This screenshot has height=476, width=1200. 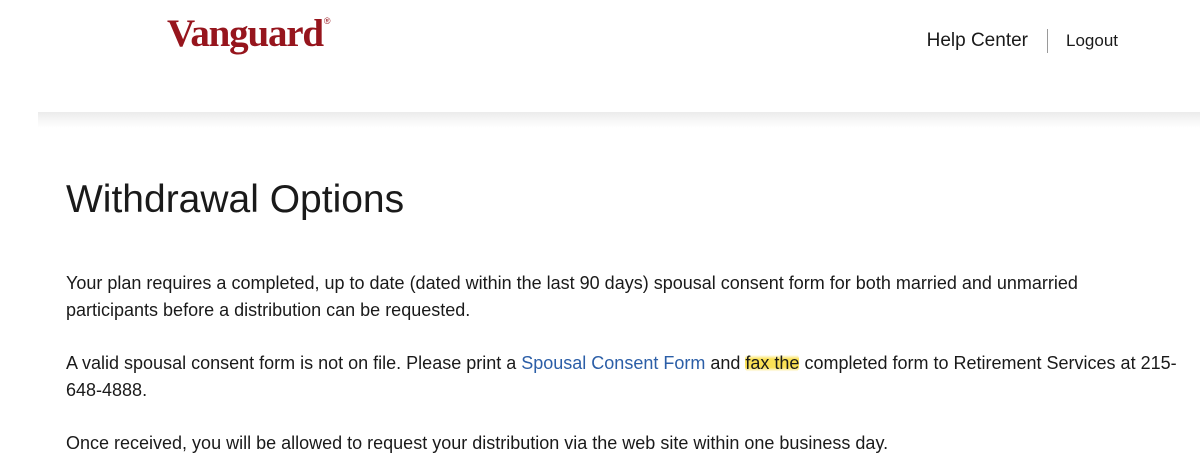 What do you see at coordinates (235, 199) in the screenshot?
I see `page-title: Withdrawal Options` at bounding box center [235, 199].